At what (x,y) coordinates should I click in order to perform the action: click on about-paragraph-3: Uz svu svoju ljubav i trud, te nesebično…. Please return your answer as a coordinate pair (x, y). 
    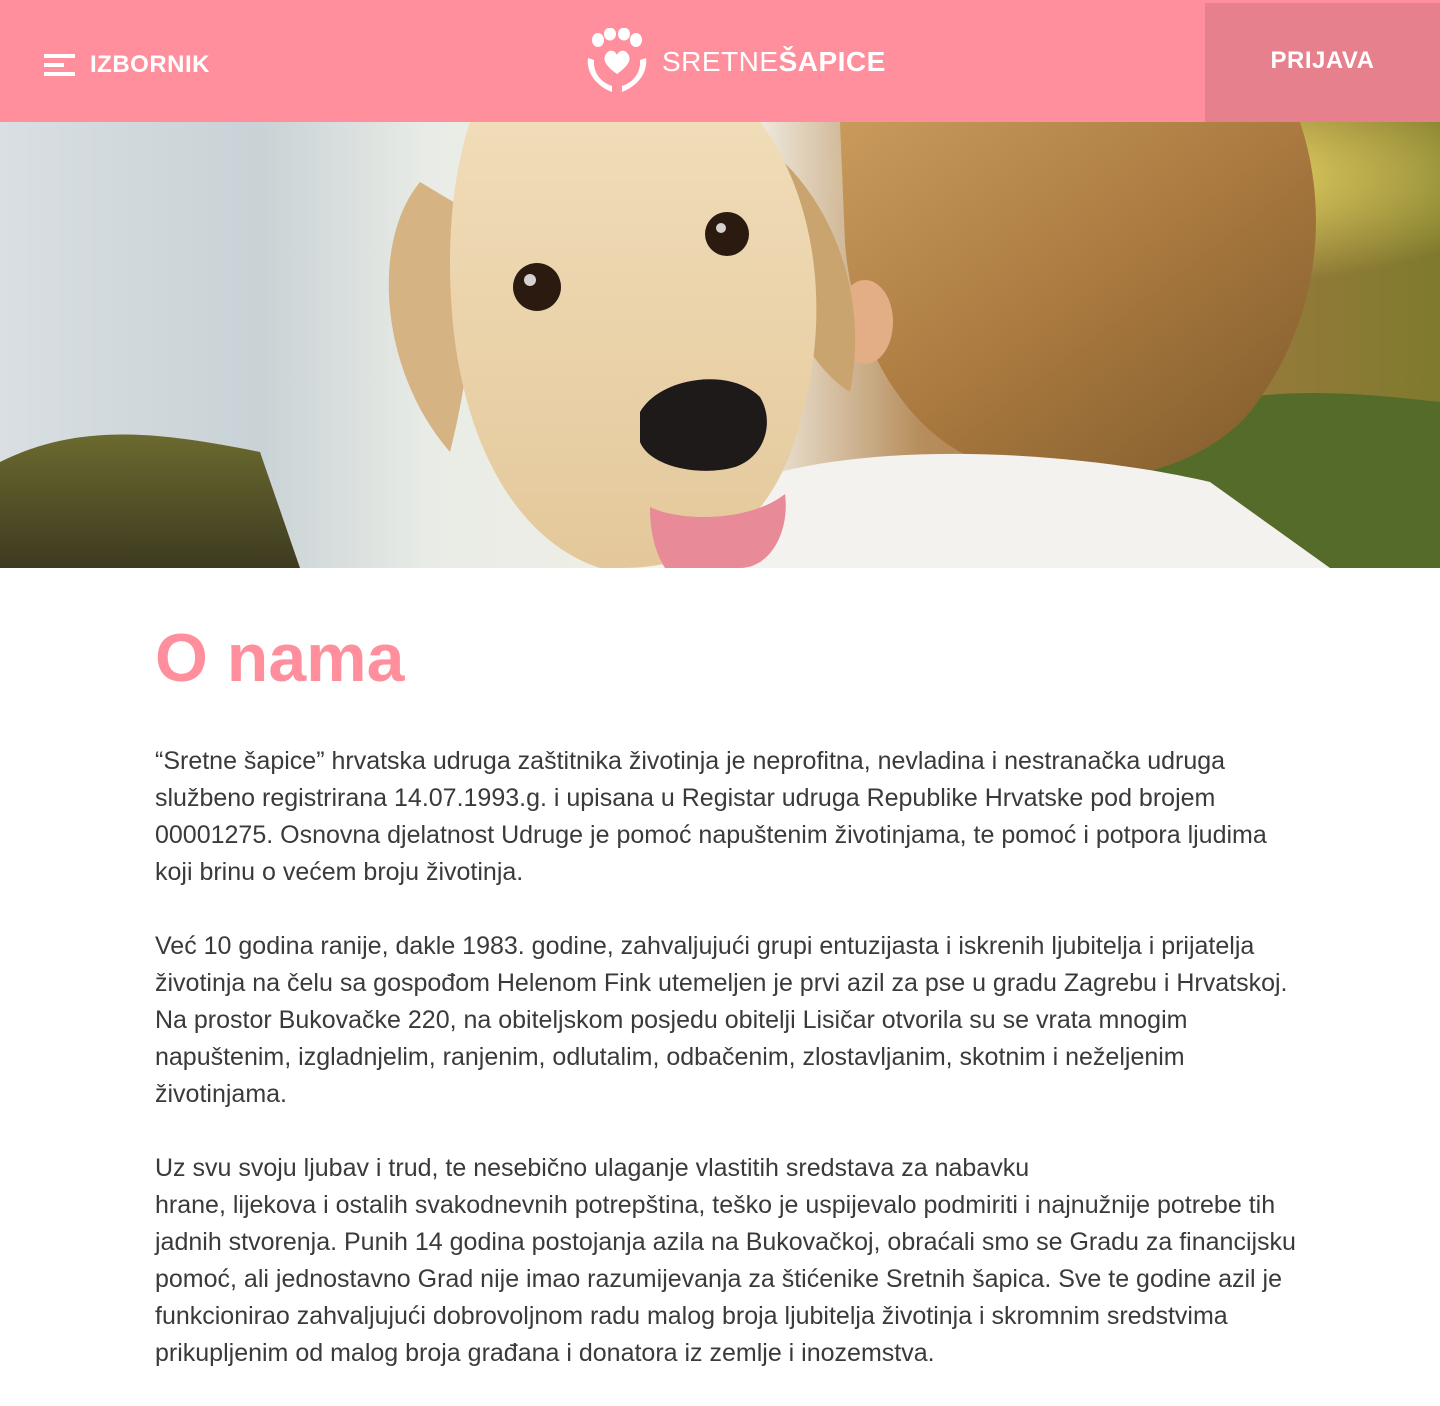
    Looking at the image, I should click on (725, 1260).